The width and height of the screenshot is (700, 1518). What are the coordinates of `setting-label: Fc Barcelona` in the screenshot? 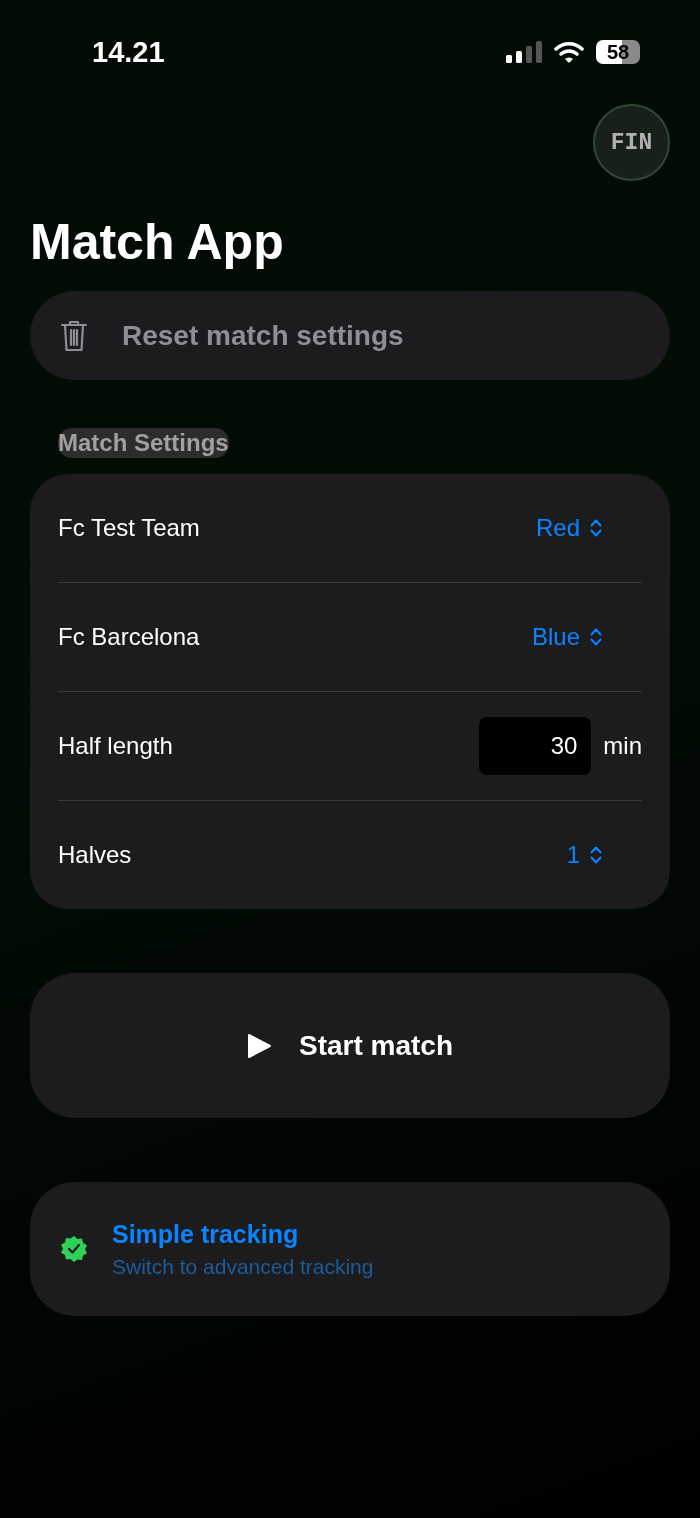 It's located at (129, 637).